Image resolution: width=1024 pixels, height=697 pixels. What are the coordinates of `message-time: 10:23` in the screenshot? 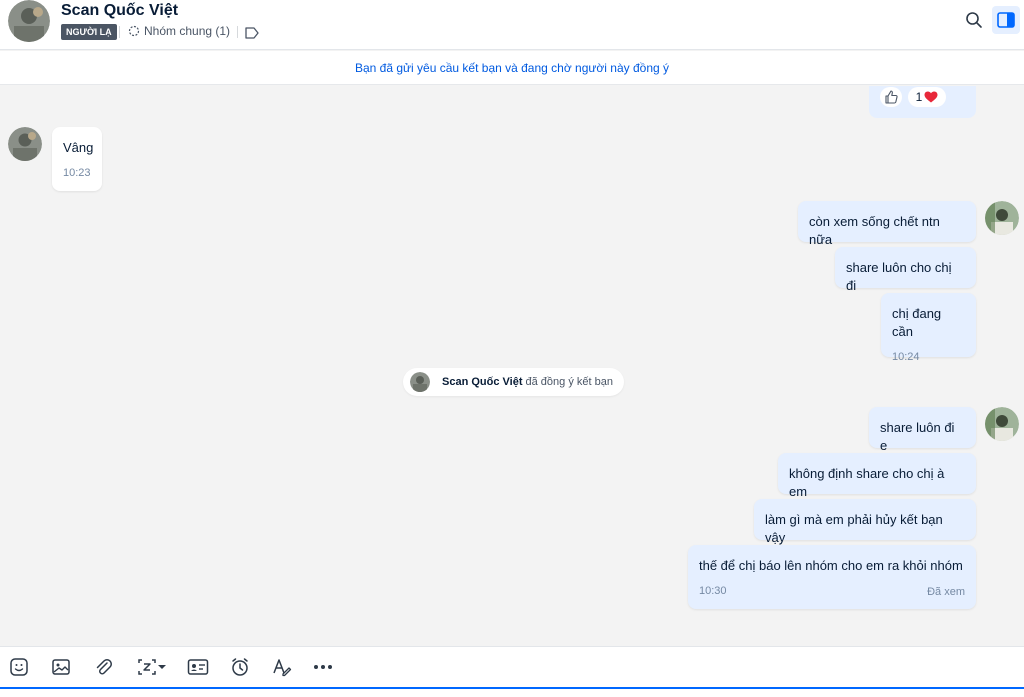 It's located at (77, 173).